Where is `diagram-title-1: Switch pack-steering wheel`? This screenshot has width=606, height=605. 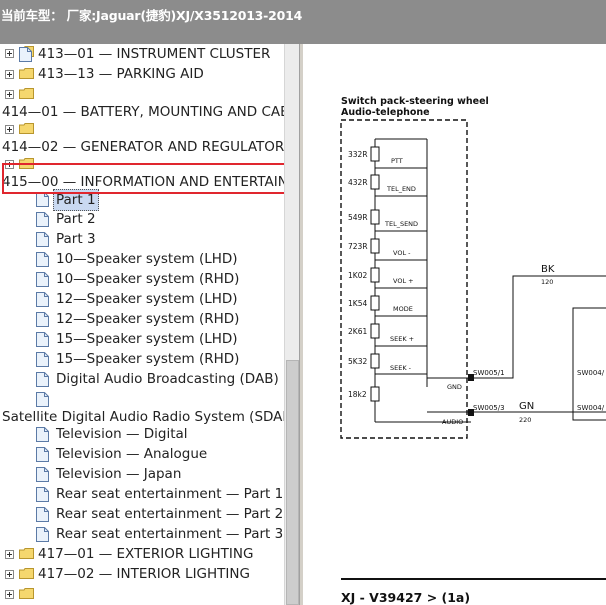
diagram-title-1: Switch pack-steering wheel is located at coordinates (415, 101).